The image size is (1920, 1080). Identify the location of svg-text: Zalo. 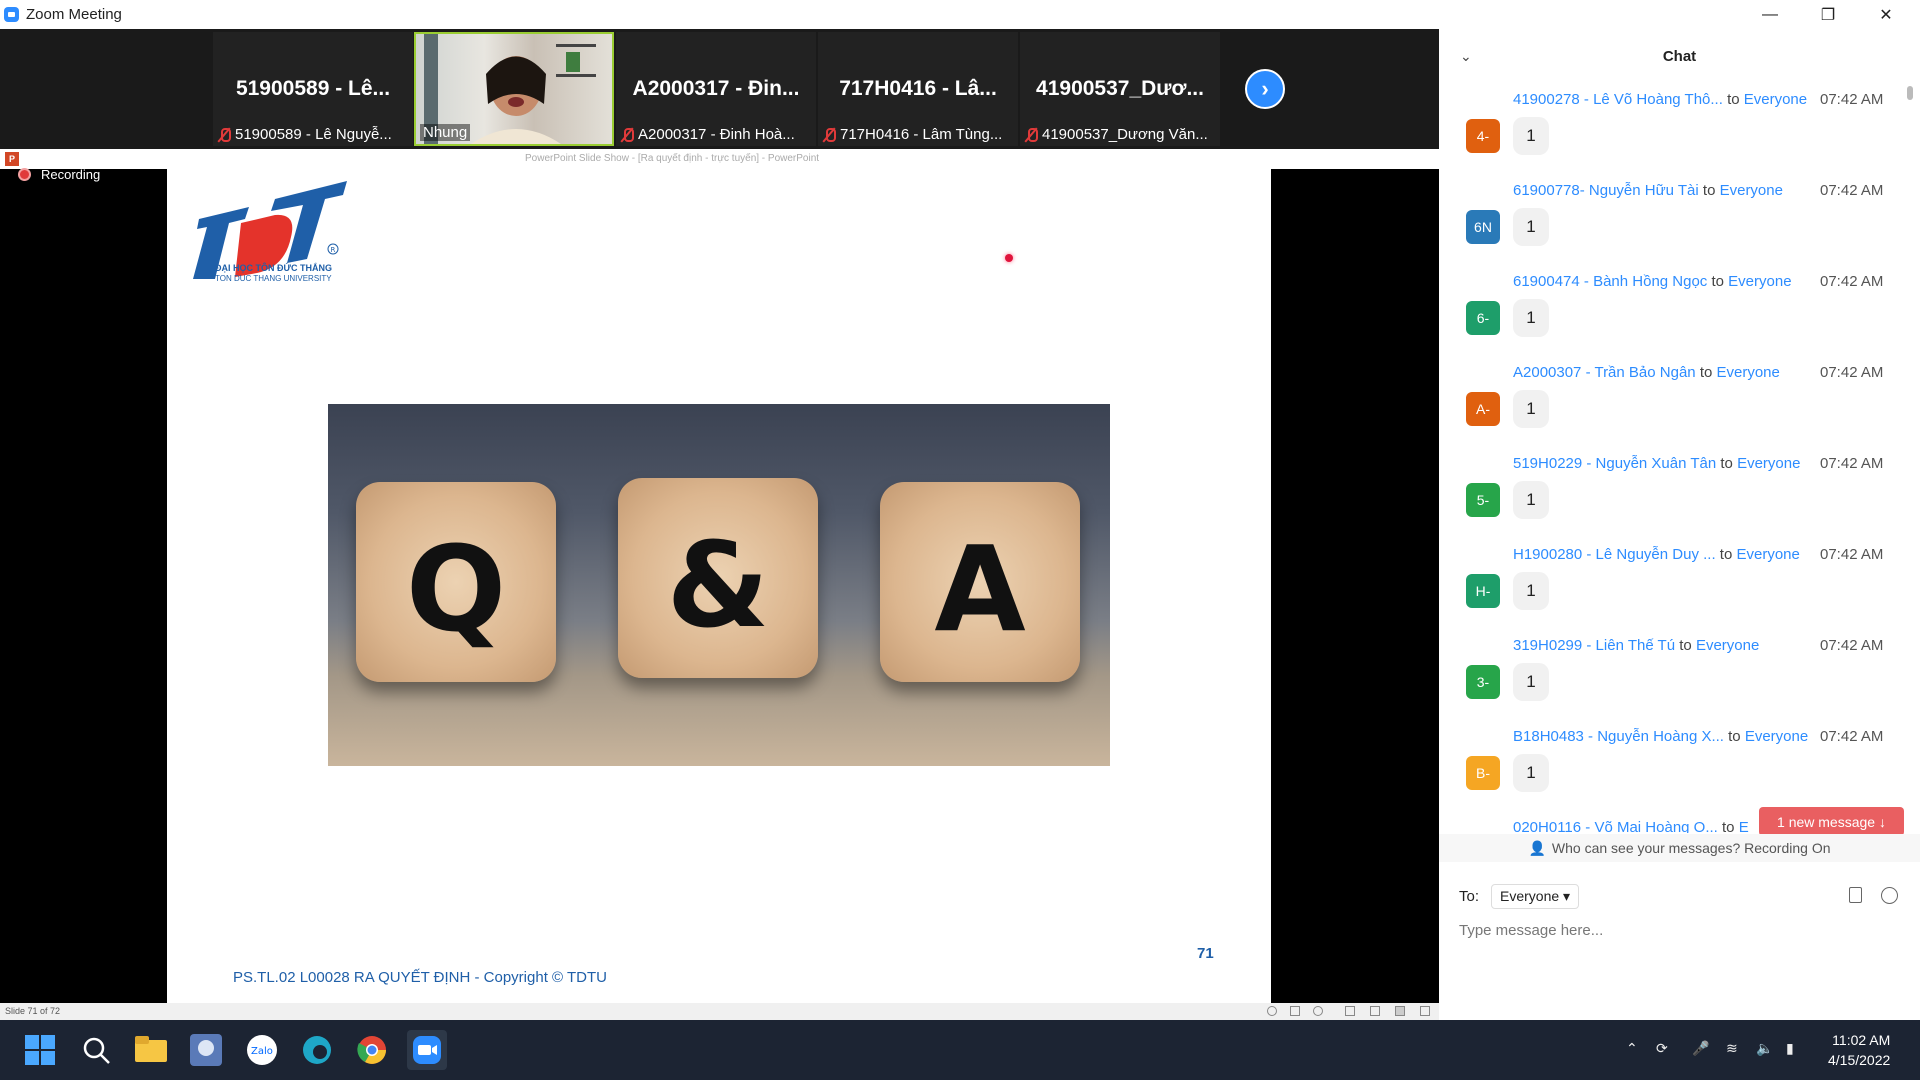
(262, 1051).